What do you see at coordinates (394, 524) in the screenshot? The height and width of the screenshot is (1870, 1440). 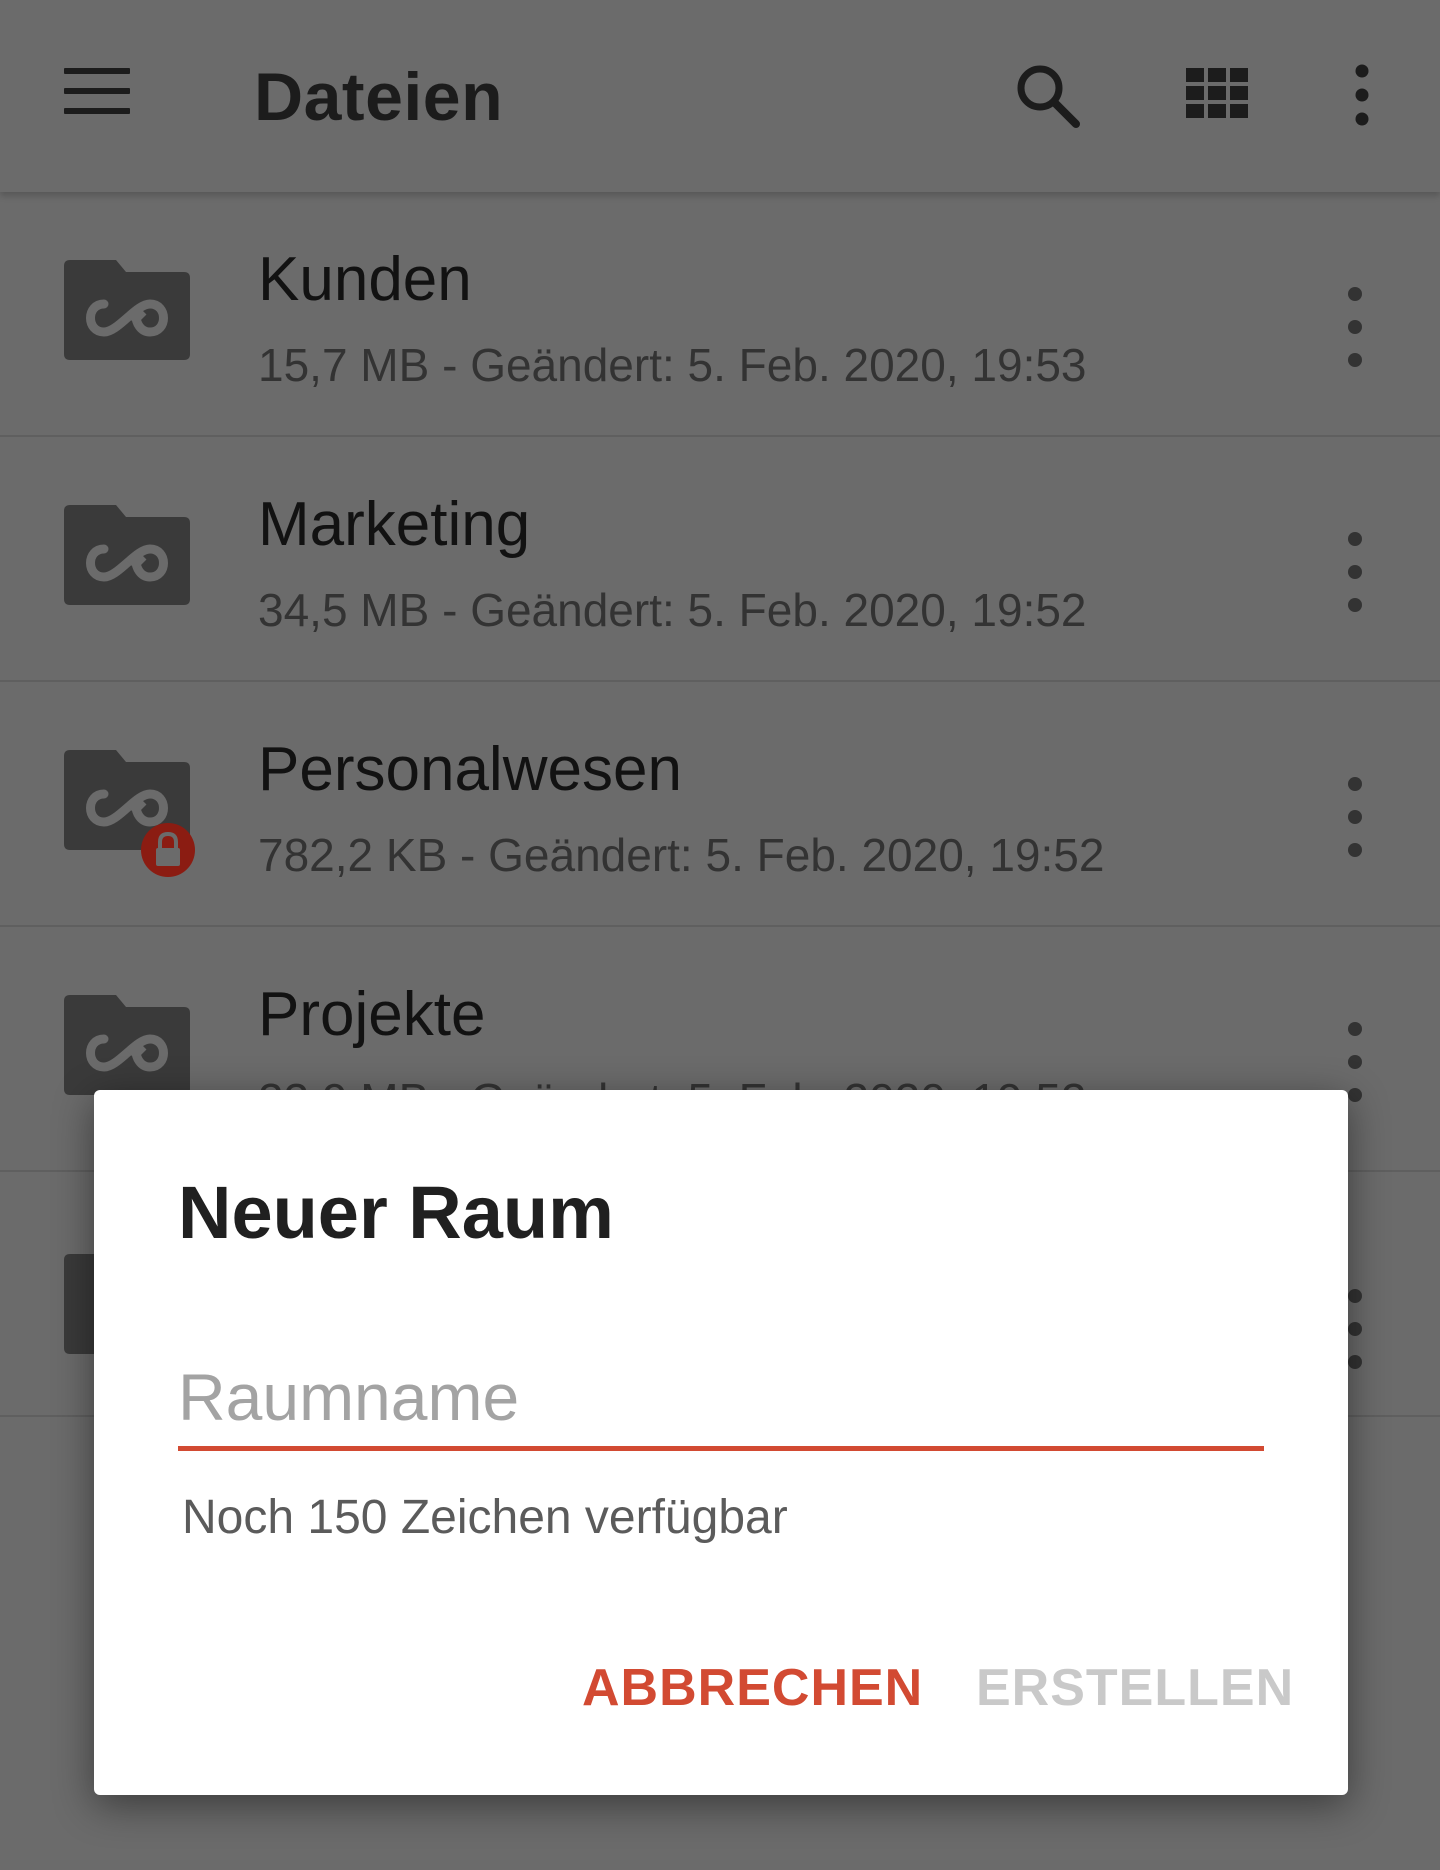 I see `item-name: Marketing` at bounding box center [394, 524].